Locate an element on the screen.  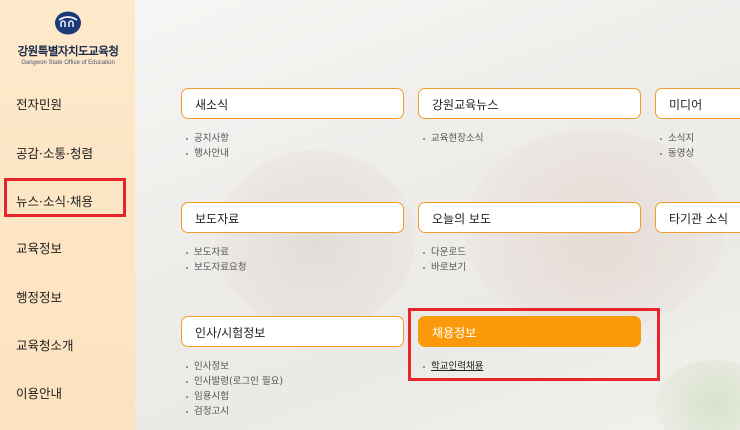
link-list: 소식지 동영상 is located at coordinates (697, 146).